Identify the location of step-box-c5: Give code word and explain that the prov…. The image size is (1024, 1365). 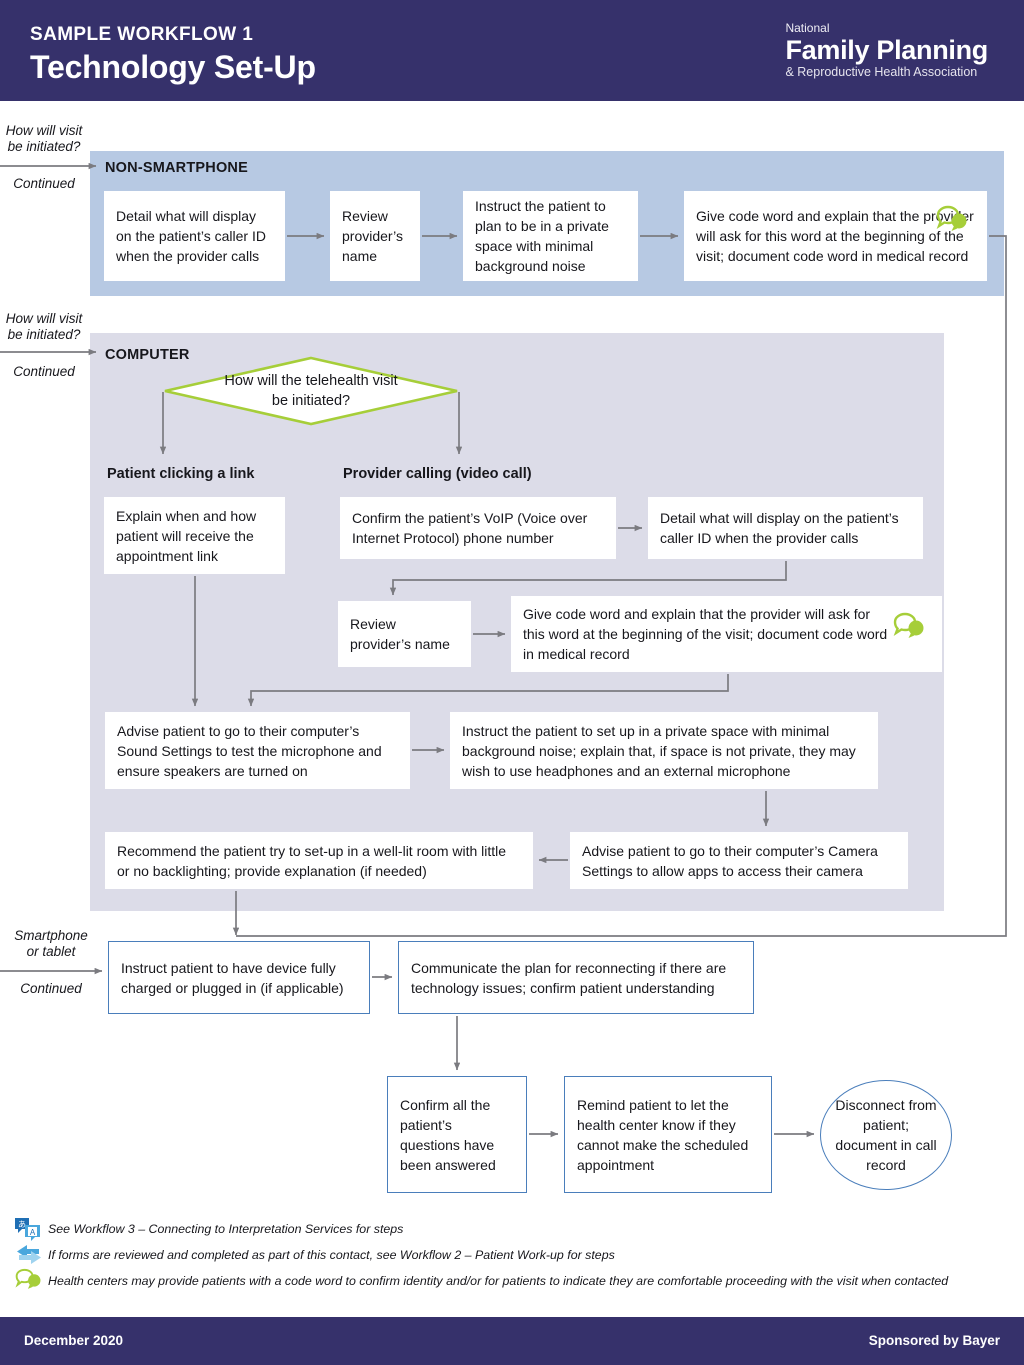
(726, 634).